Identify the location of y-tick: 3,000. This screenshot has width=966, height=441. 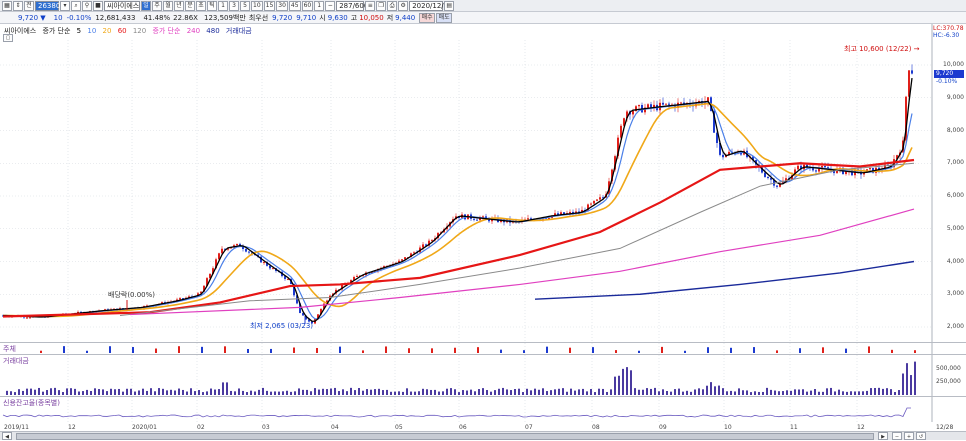
(955, 294).